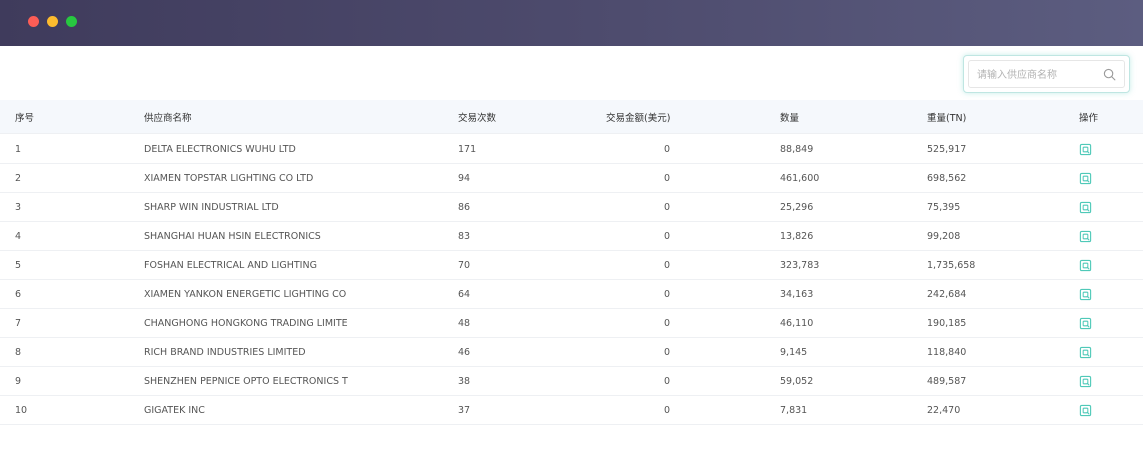 The height and width of the screenshot is (464, 1143). What do you see at coordinates (797, 207) in the screenshot?
I see `quantity-value: 25,296` at bounding box center [797, 207].